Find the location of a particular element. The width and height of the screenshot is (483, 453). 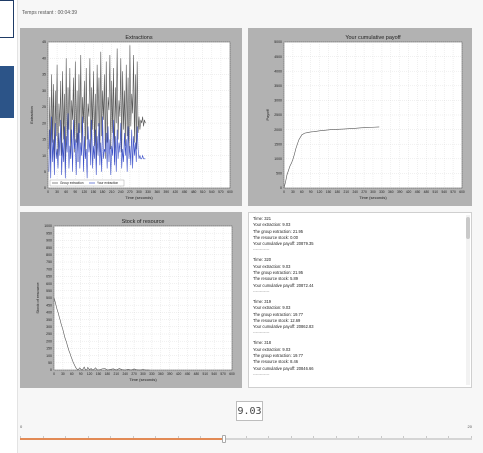

x-tick-label: 300 is located at coordinates (139, 192).